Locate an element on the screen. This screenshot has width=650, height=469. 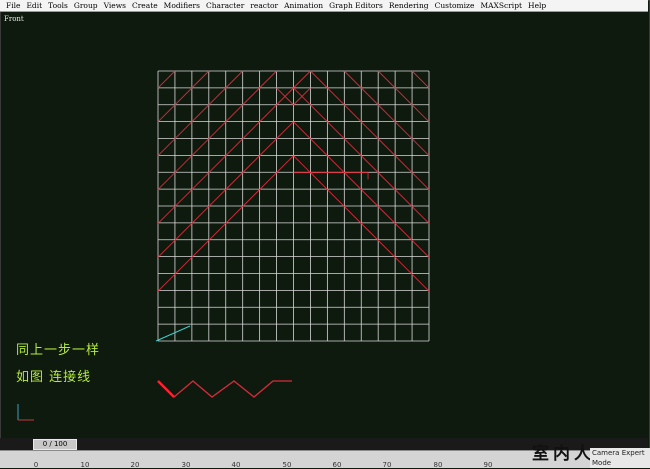
selection-outline is located at coordinates (331, 176).